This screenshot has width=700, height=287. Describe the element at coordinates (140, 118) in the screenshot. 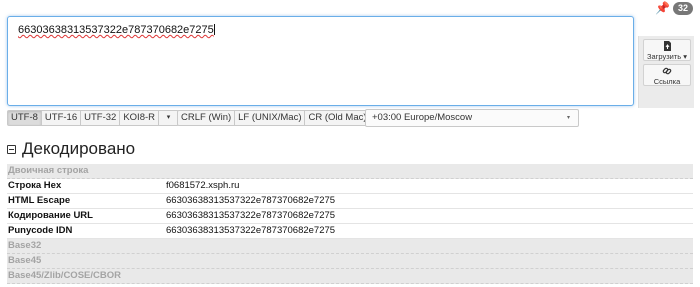

I see `encoding-koi8r: KOI8-R` at that location.